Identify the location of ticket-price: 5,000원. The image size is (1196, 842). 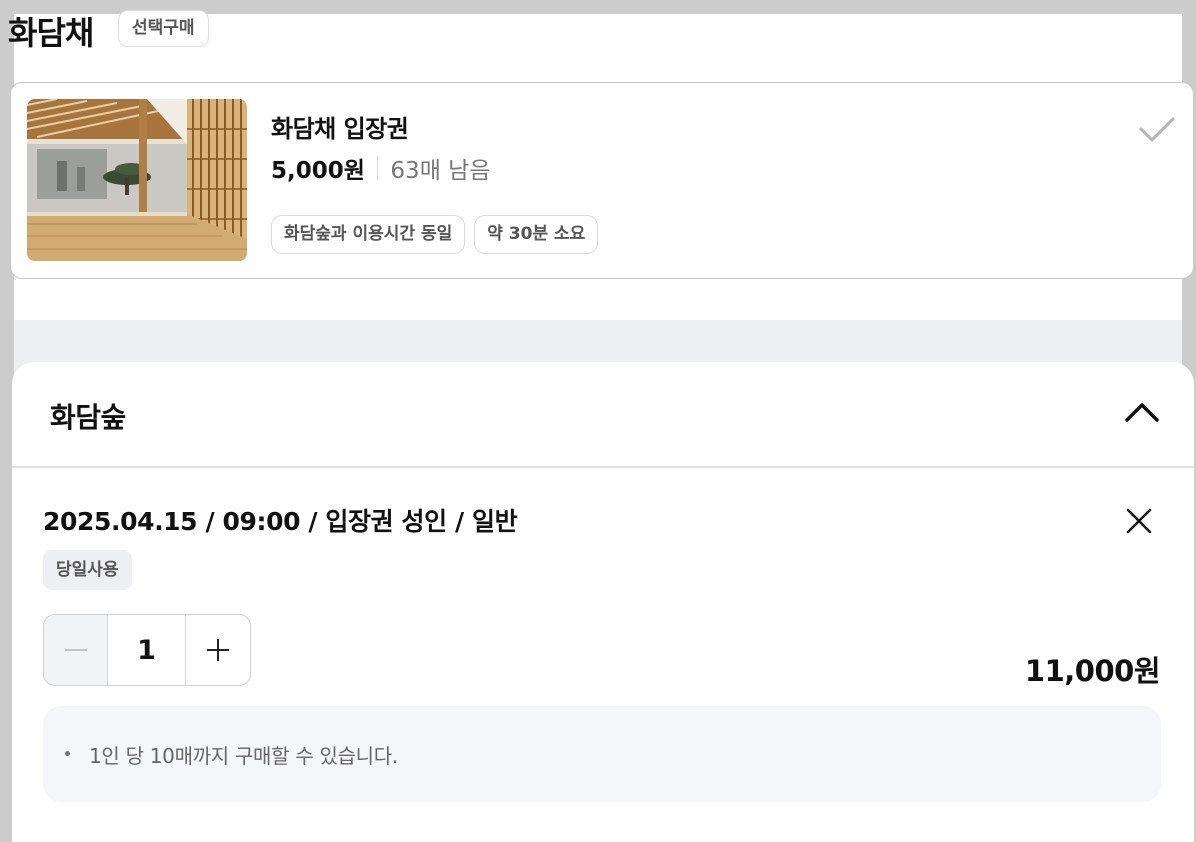
(318, 171).